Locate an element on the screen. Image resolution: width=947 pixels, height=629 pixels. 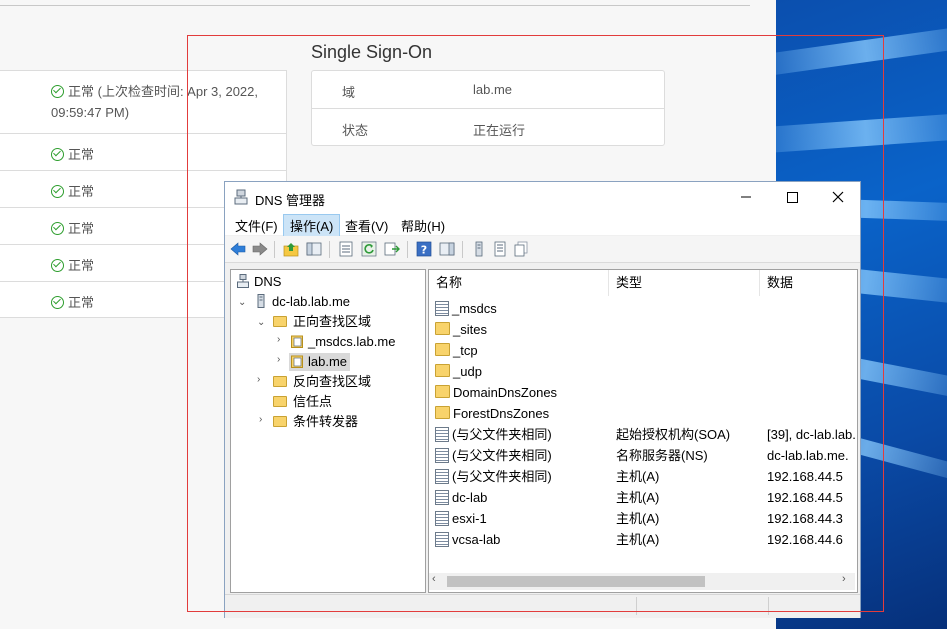
record-row: (与父文件夹相同) 主机(A) 192.168.44.5 is located at coordinates (642, 476).